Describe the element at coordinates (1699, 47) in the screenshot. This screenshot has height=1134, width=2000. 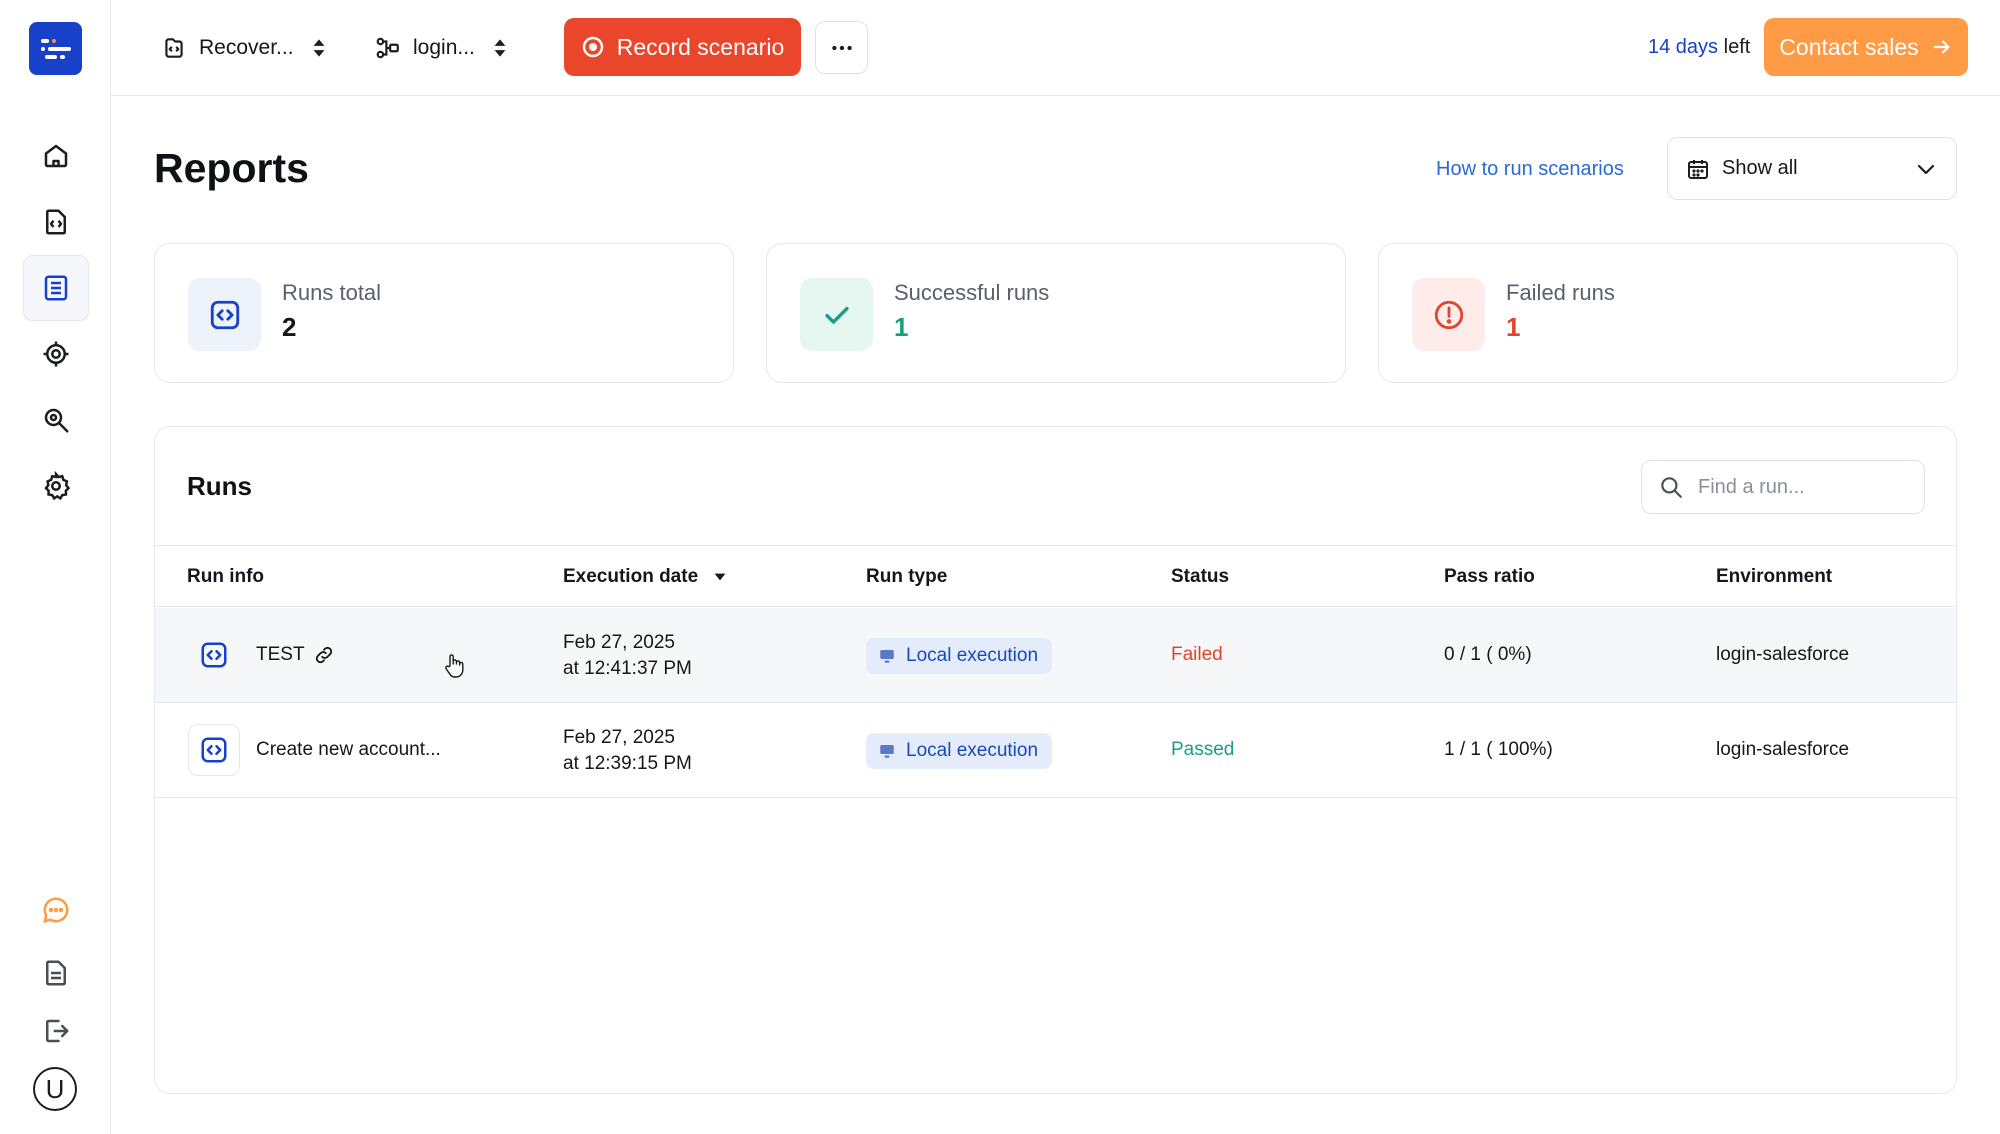
I see `trial-remaining: 14 days left` at that location.